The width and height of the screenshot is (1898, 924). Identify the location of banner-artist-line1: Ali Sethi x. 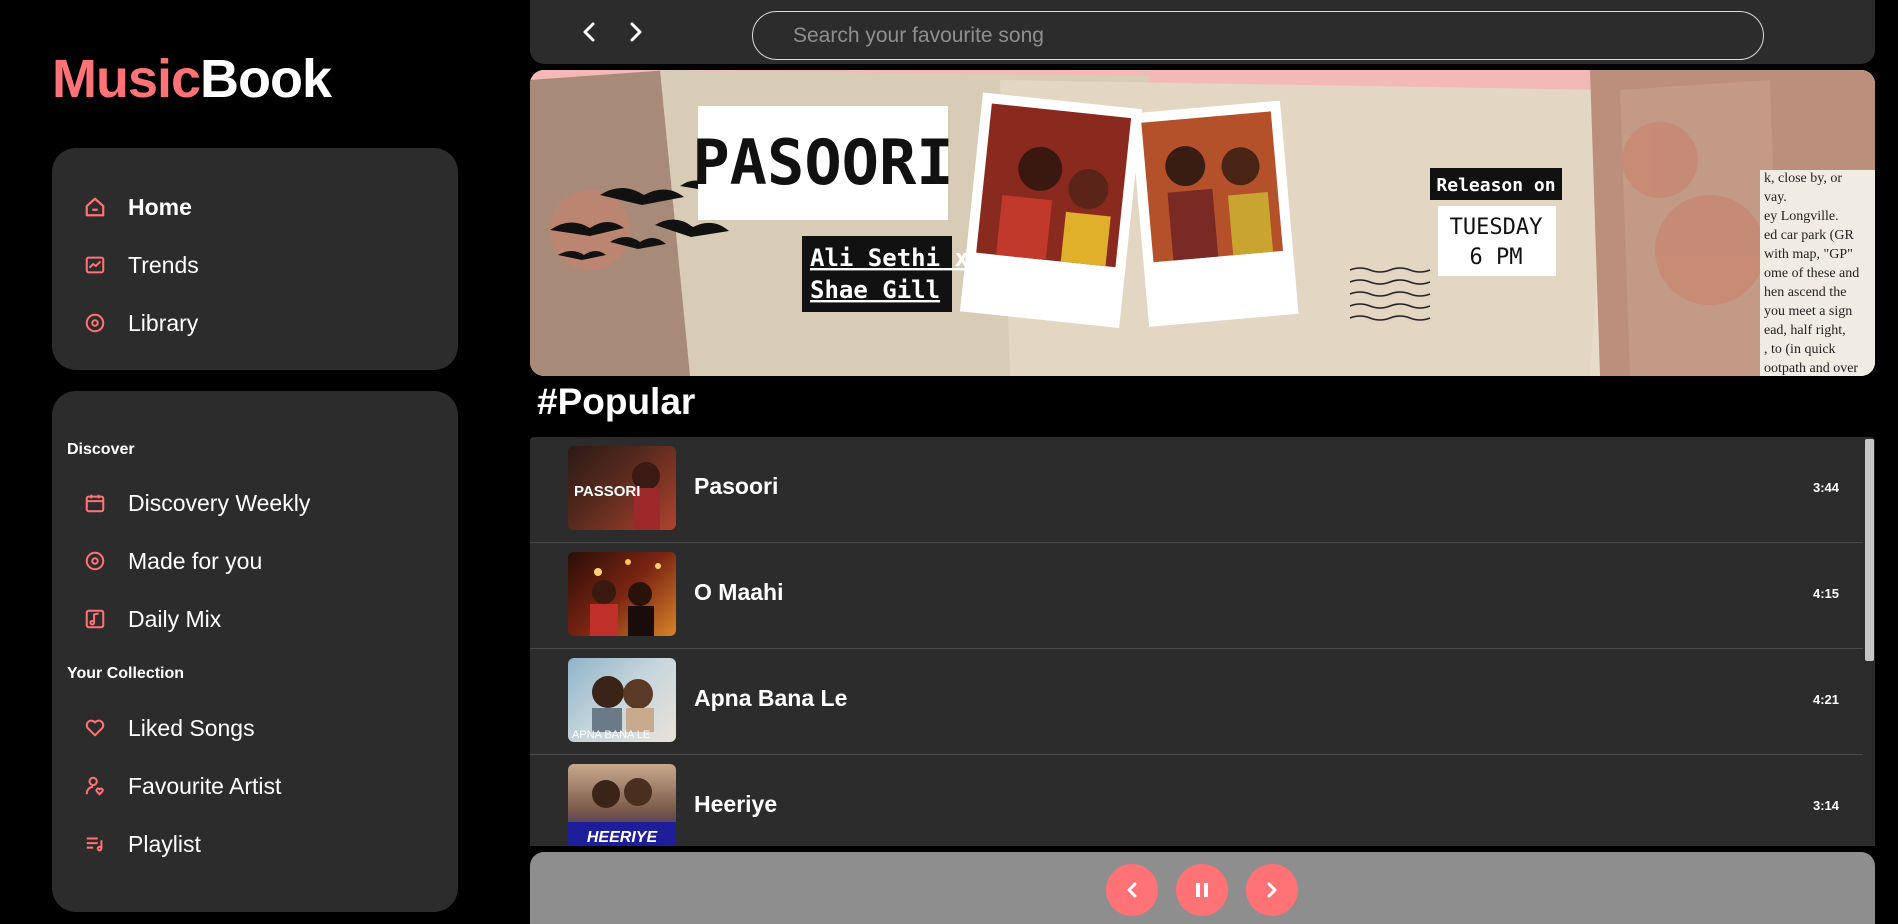
(889, 258).